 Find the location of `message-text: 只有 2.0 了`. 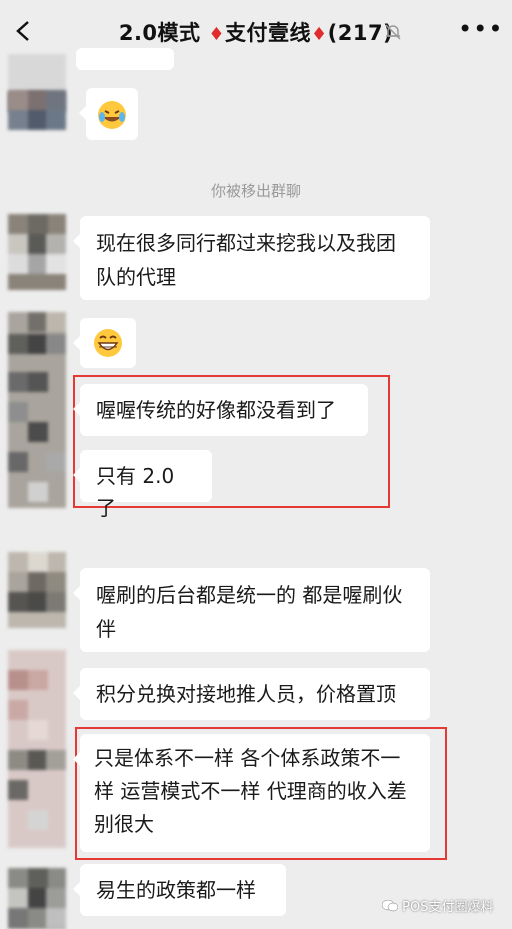

message-text: 只有 2.0 了 is located at coordinates (135, 492).